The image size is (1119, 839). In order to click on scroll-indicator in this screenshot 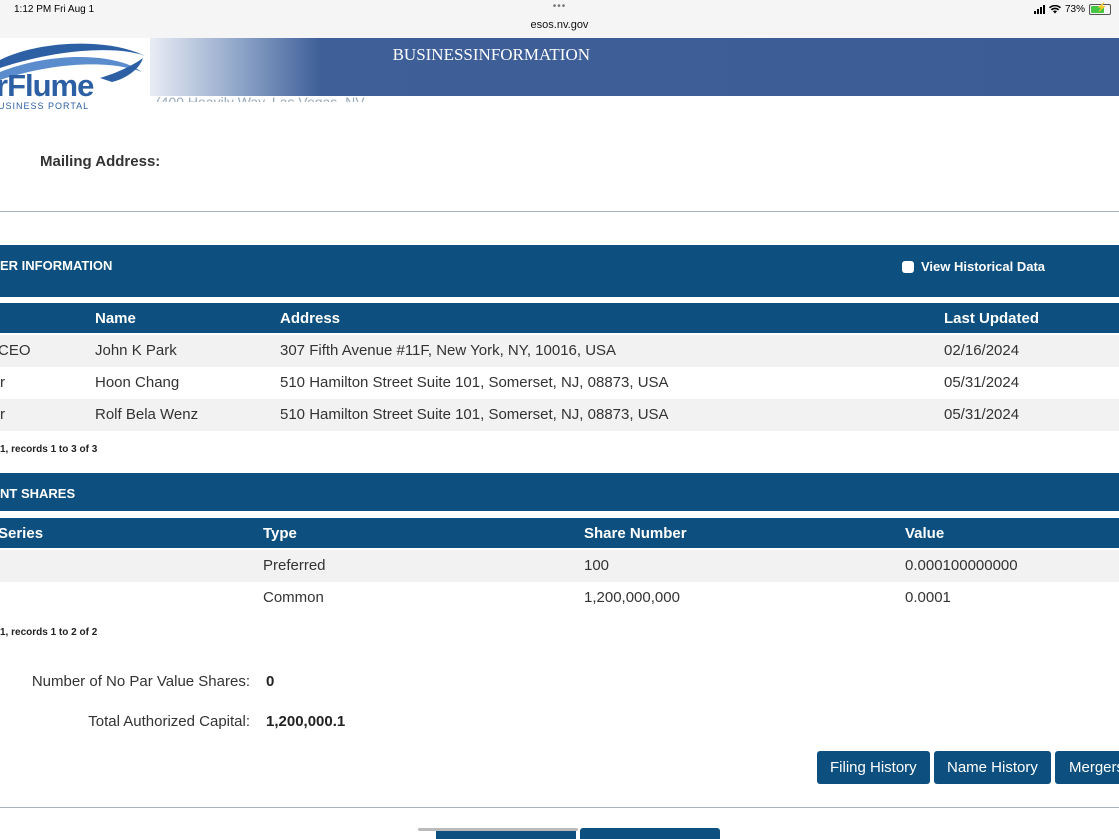, I will do `click(498, 829)`.